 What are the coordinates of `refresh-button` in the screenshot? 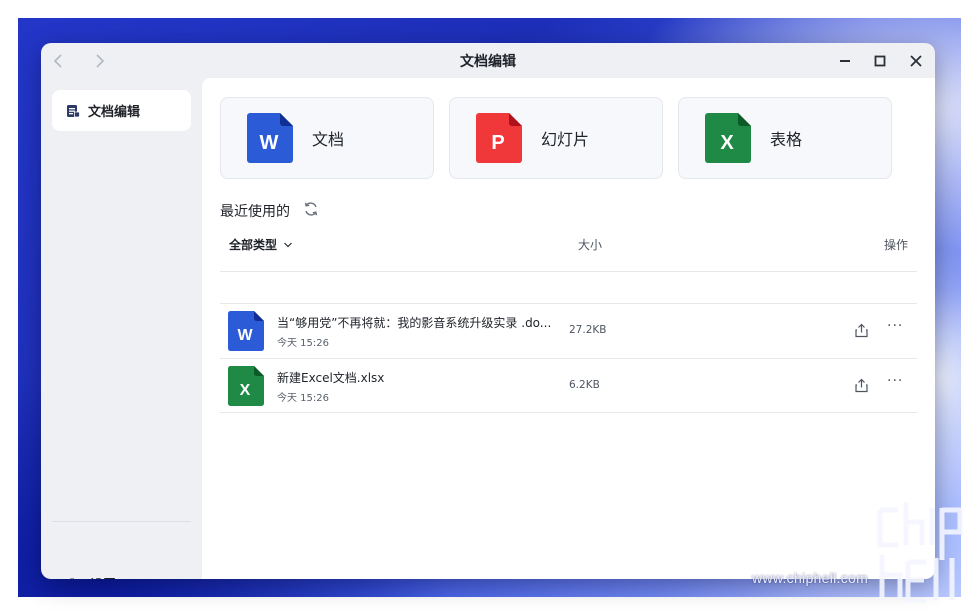 It's located at (311, 209).